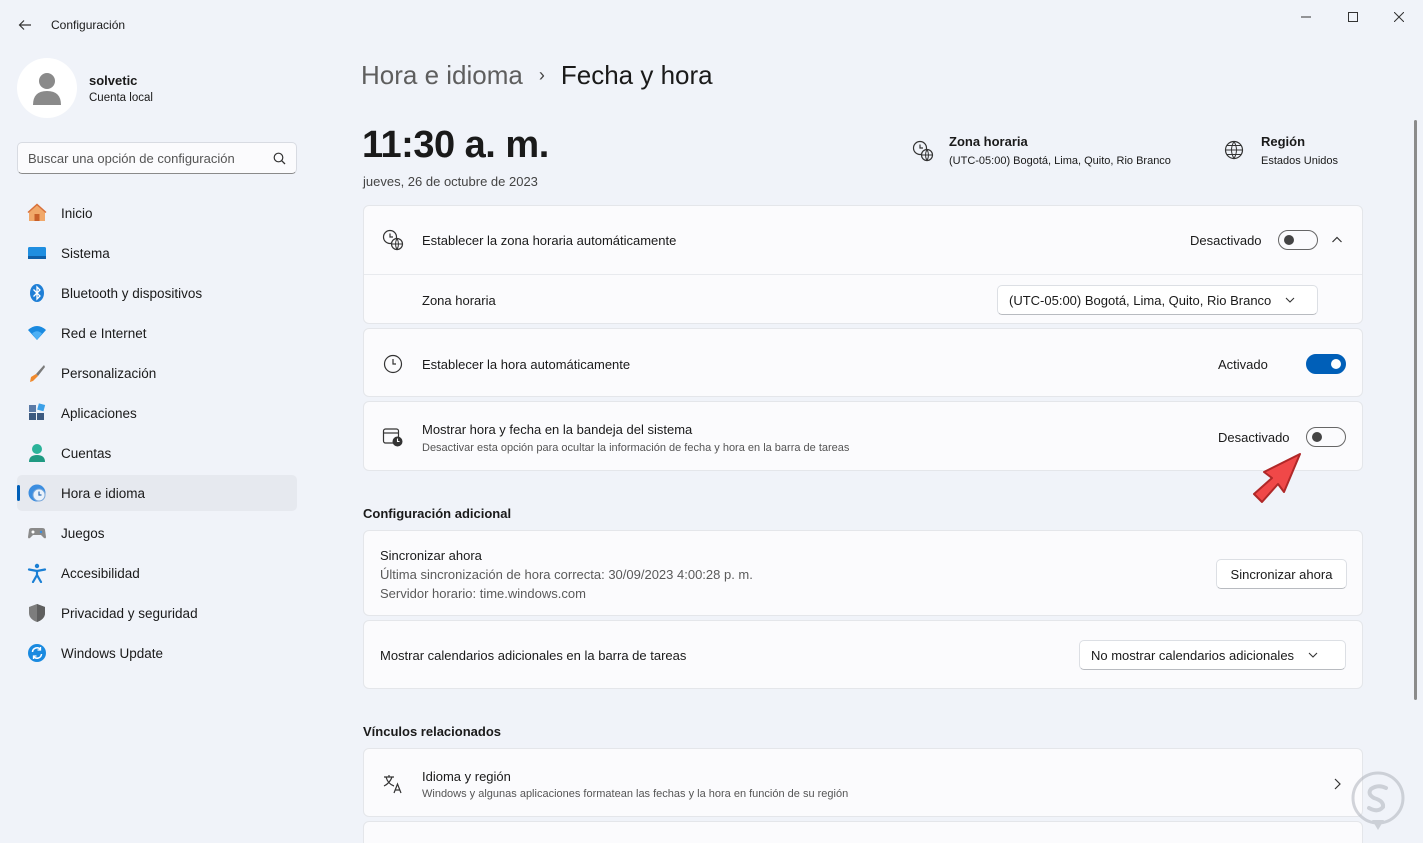 The height and width of the screenshot is (843, 1423). I want to click on search-input: Buscar una opción de configuración, so click(157, 158).